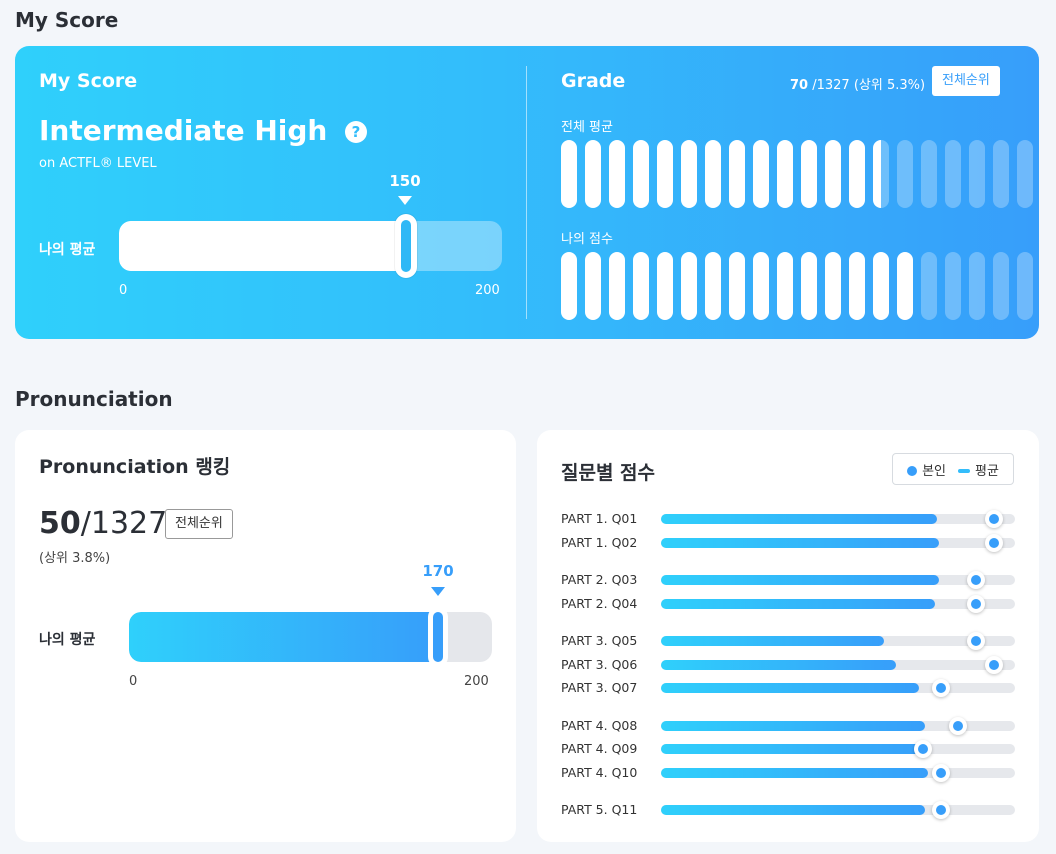 The height and width of the screenshot is (854, 1056). I want to click on question-label: PART 3. Q06, so click(599, 664).